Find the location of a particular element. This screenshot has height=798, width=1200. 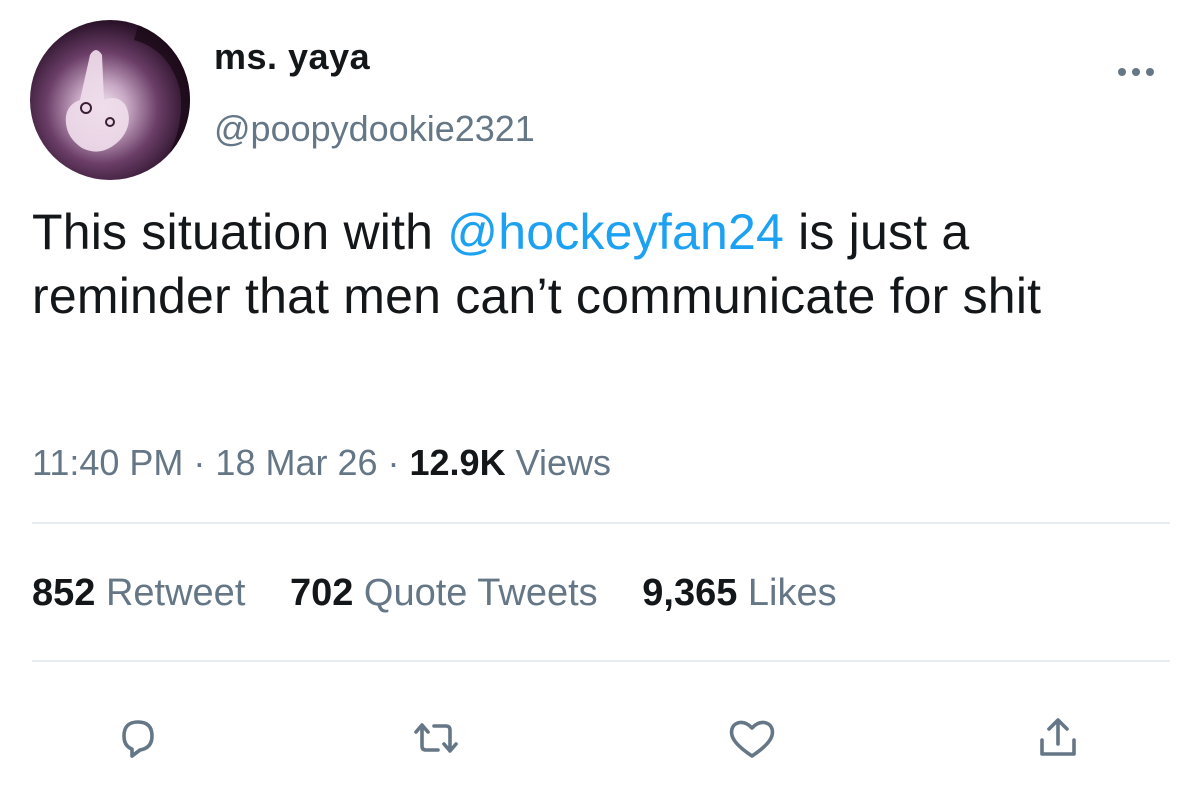

like-button is located at coordinates (752, 738).